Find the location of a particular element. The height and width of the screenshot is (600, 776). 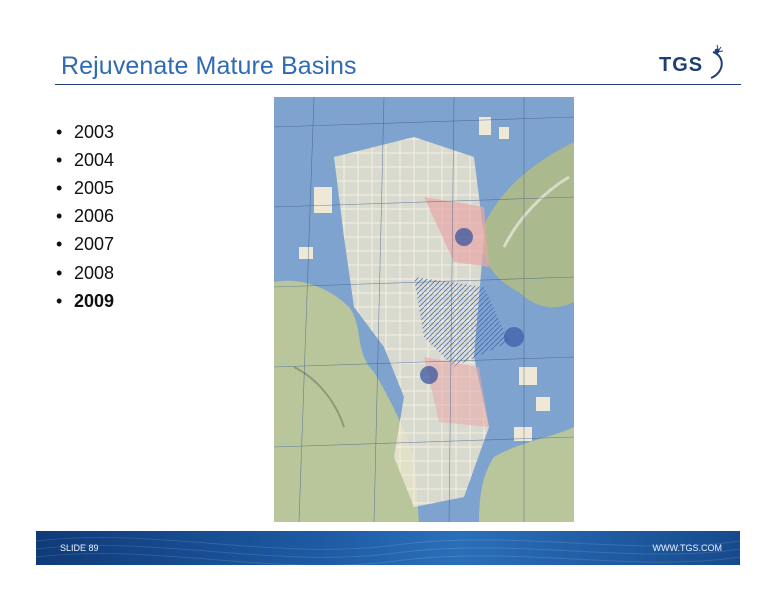

title-rule is located at coordinates (398, 84).